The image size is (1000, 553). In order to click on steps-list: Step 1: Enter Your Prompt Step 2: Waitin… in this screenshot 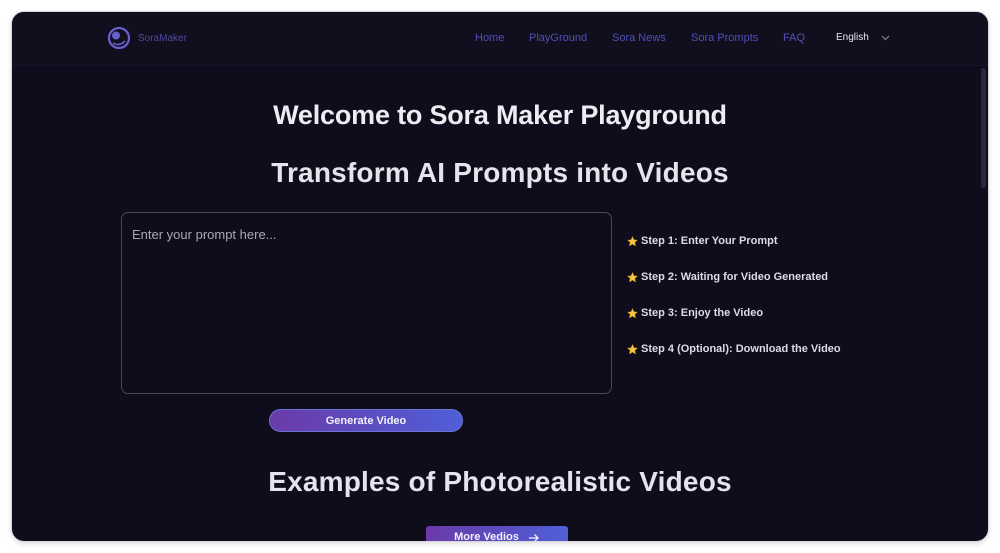, I will do `click(734, 306)`.